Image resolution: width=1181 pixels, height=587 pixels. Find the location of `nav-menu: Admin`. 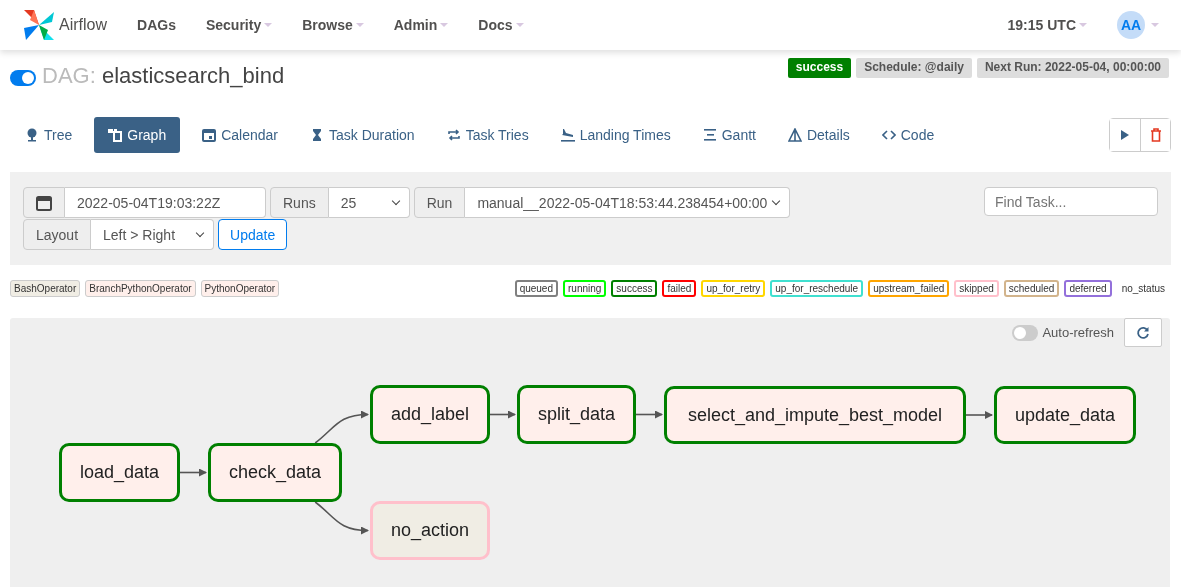

nav-menu: Admin is located at coordinates (421, 25).